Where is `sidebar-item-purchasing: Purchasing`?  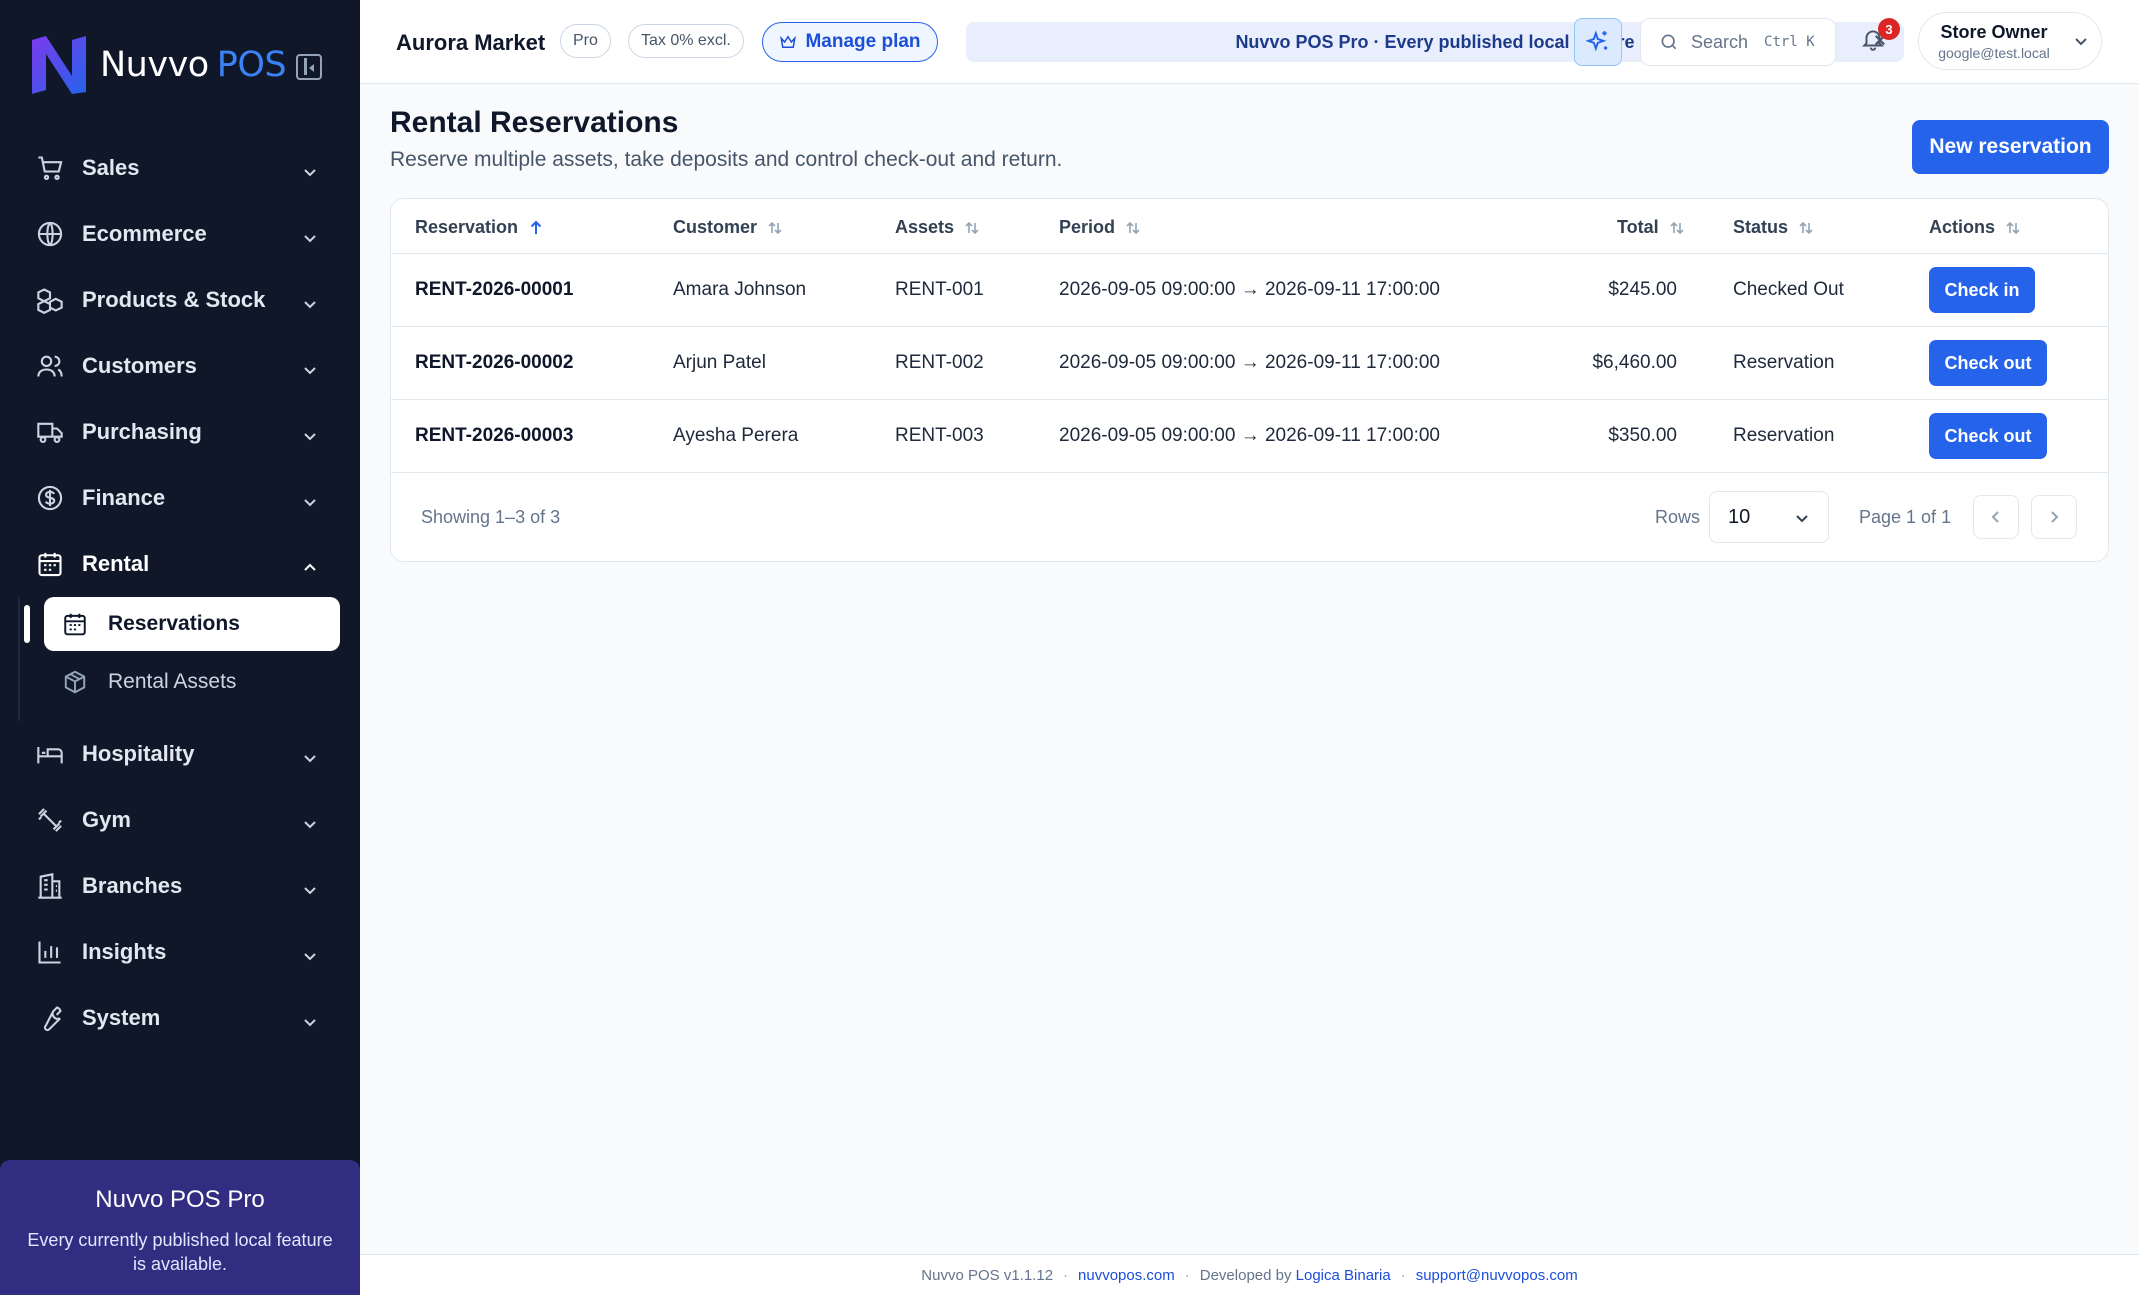
sidebar-item-purchasing: Purchasing is located at coordinates (180, 432).